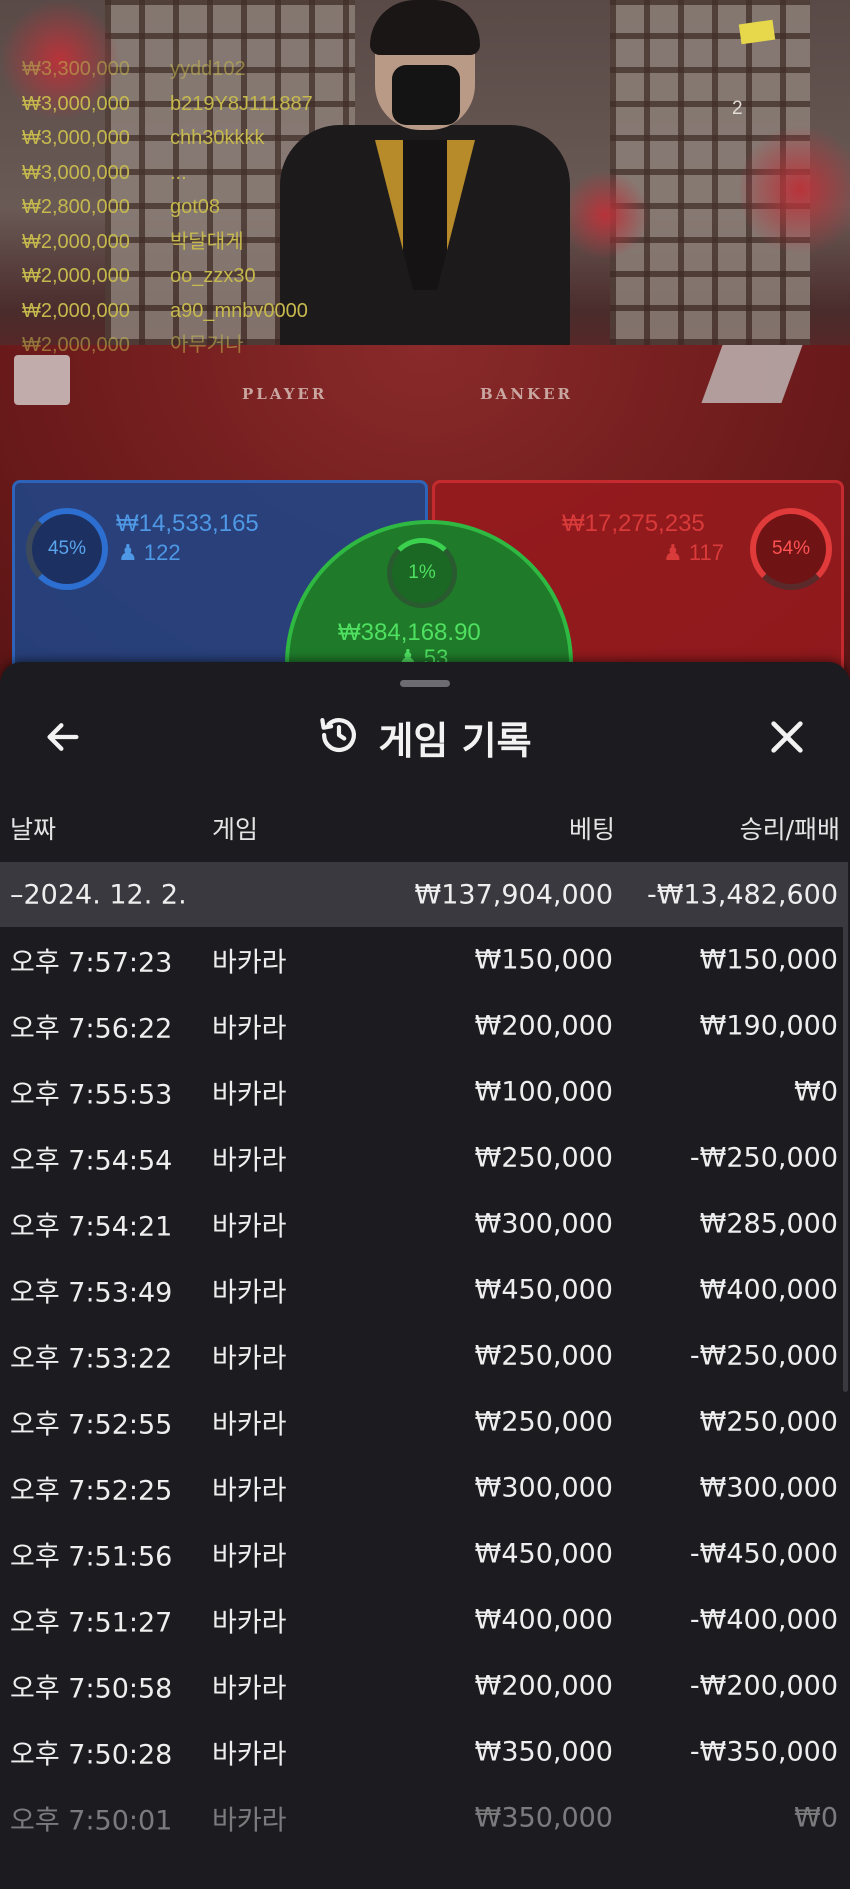  Describe the element at coordinates (591, 829) in the screenshot. I see `column-bet: 베팅` at that location.